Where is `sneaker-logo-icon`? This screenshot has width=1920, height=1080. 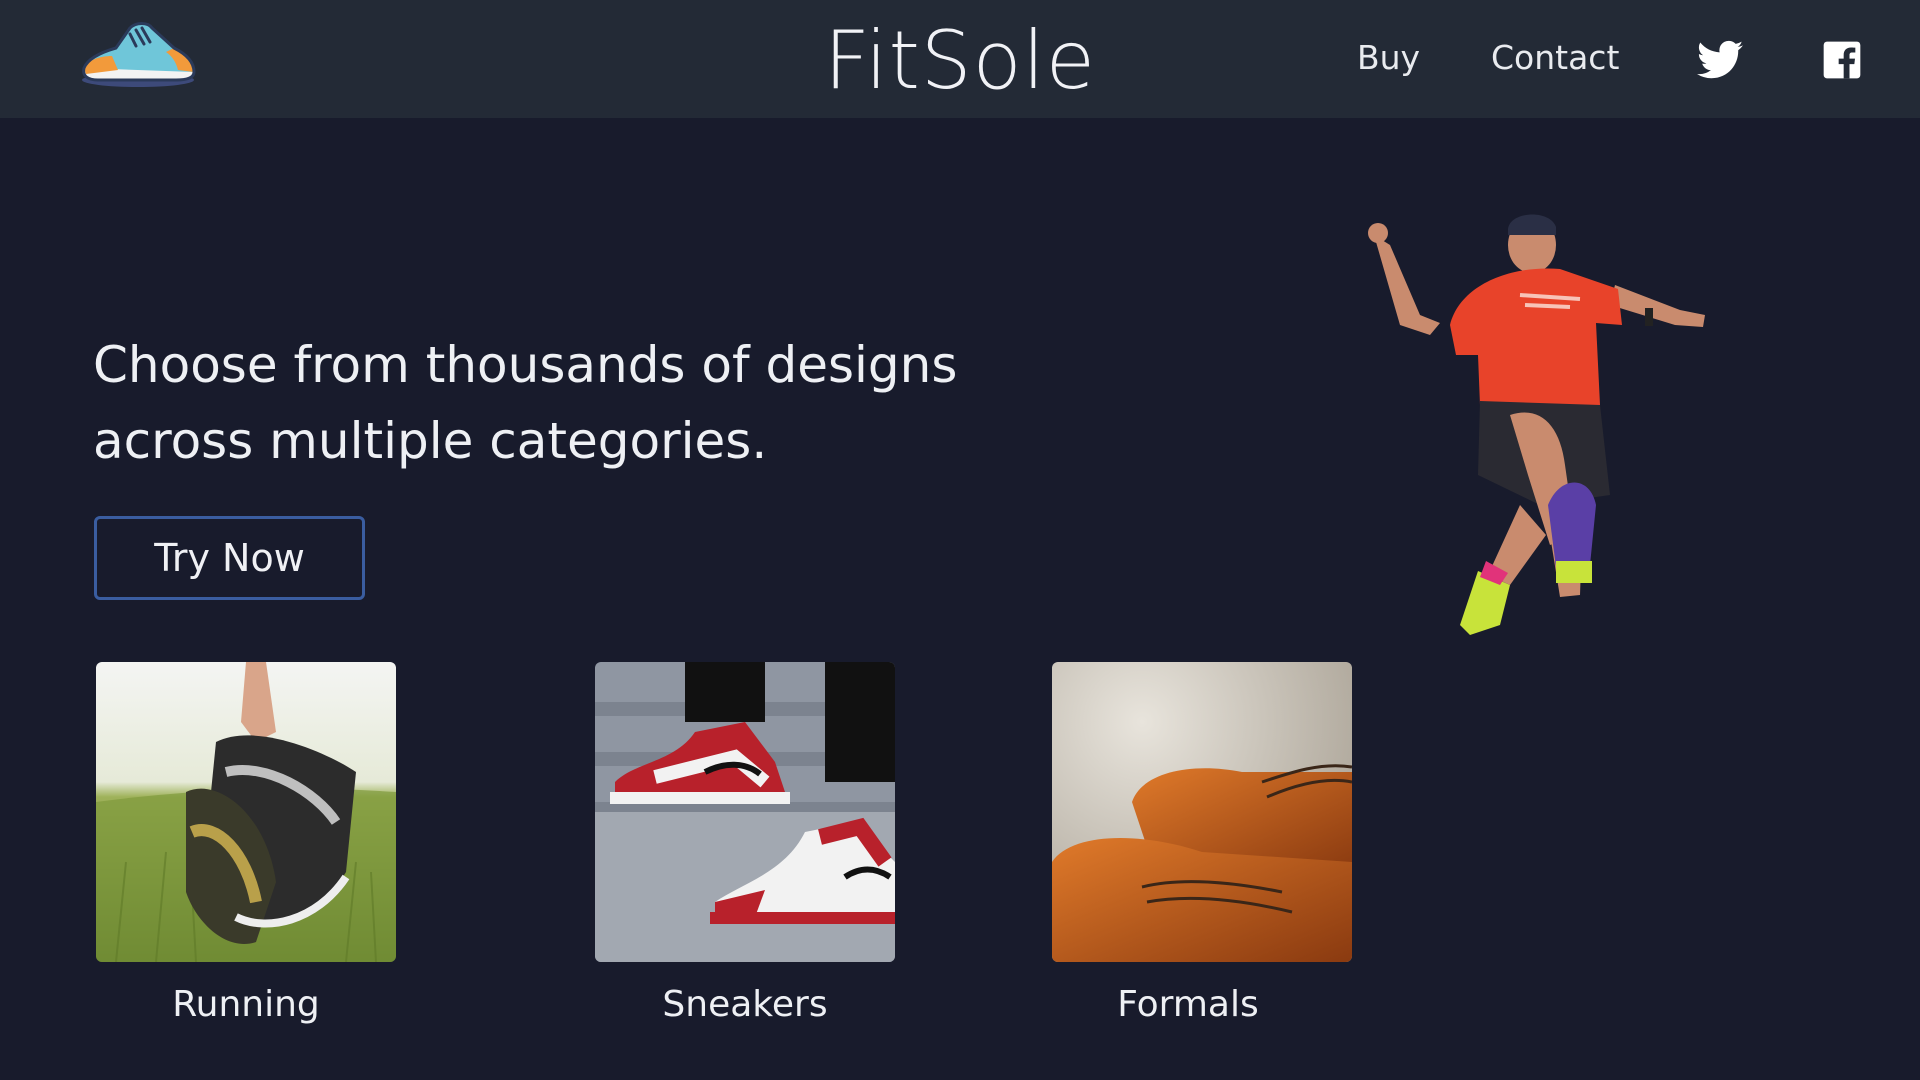
sneaker-logo-icon is located at coordinates (139, 54).